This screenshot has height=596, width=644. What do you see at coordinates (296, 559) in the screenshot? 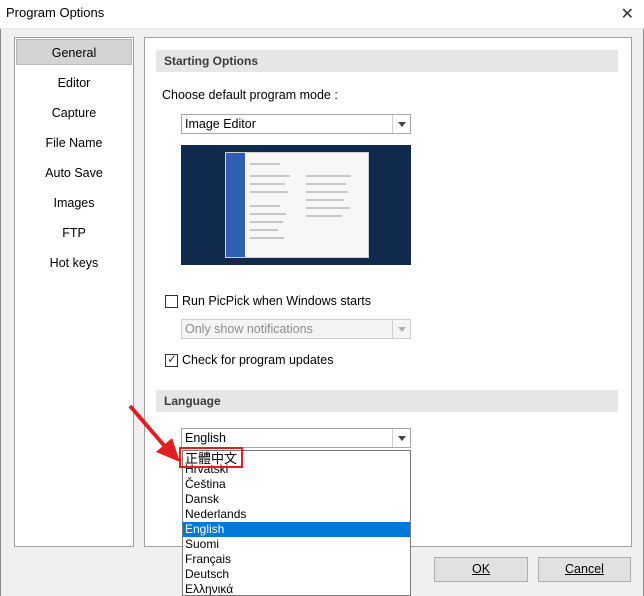
I see `language-option: Français` at bounding box center [296, 559].